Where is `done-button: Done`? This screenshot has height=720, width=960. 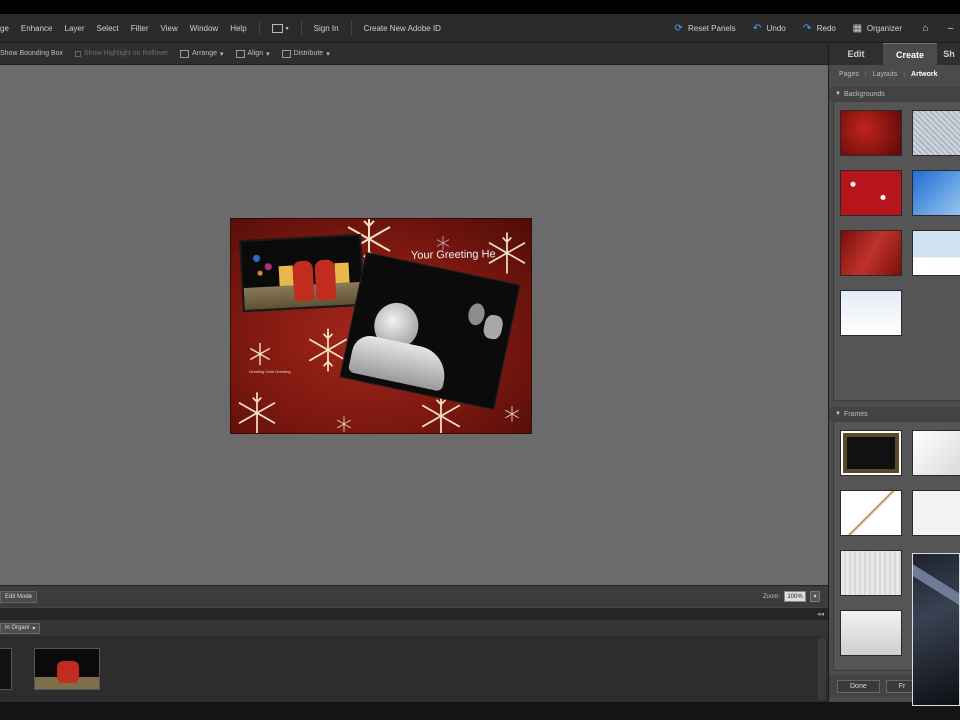 done-button: Done is located at coordinates (858, 686).